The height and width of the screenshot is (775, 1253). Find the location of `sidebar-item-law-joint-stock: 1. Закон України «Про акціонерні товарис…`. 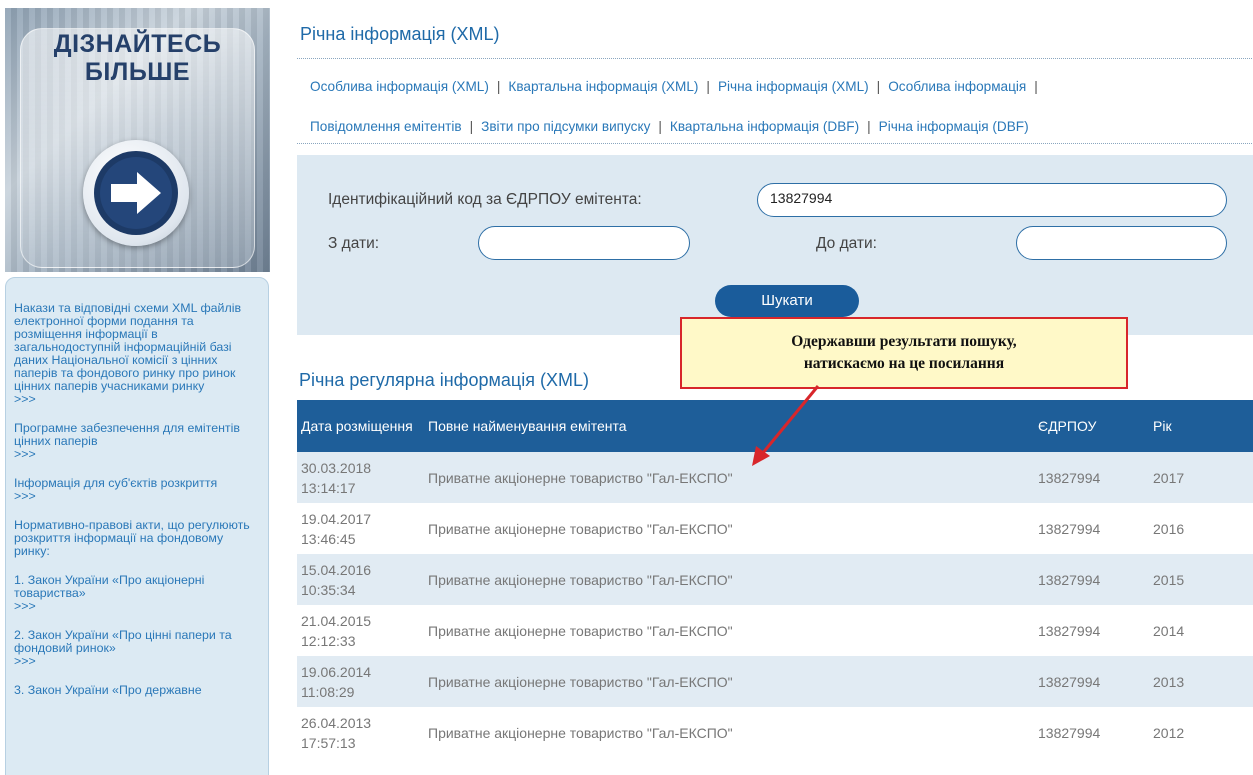

sidebar-item-law-joint-stock: 1. Закон України «Про акціонерні товарис… is located at coordinates (135, 593).